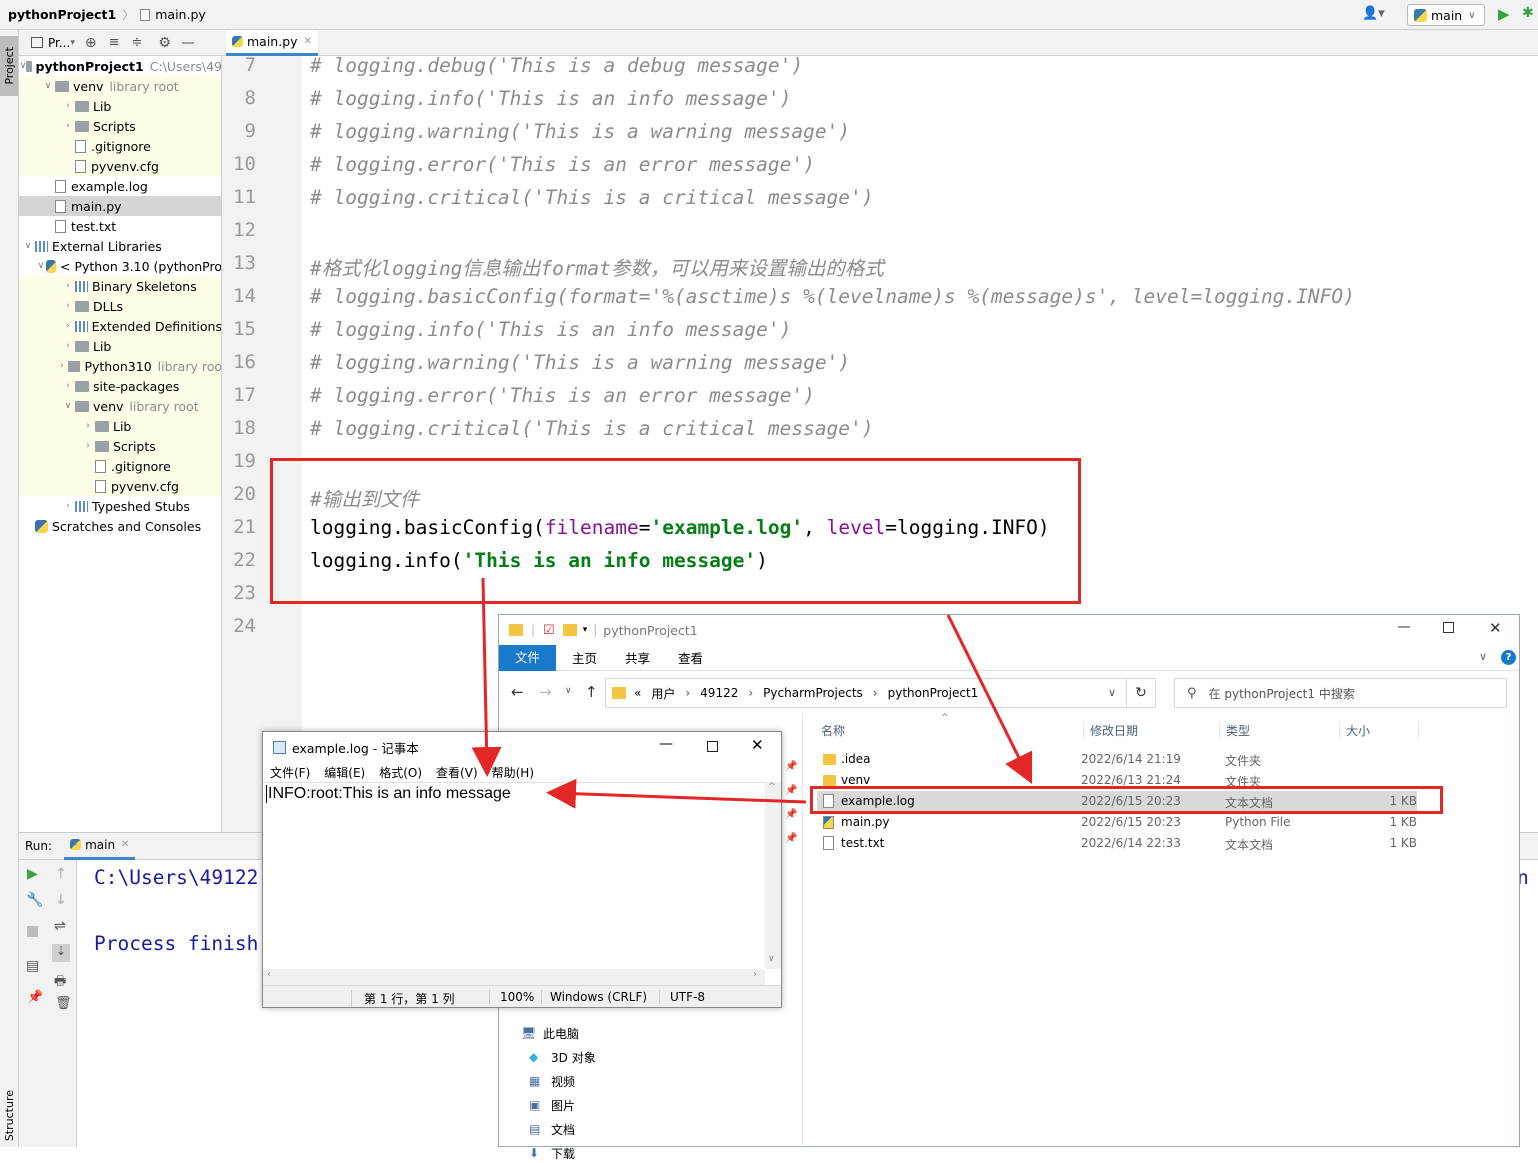 This screenshot has width=1538, height=1163. Describe the element at coordinates (290, 772) in the screenshot. I see `menu-file: 文件(F)` at that location.